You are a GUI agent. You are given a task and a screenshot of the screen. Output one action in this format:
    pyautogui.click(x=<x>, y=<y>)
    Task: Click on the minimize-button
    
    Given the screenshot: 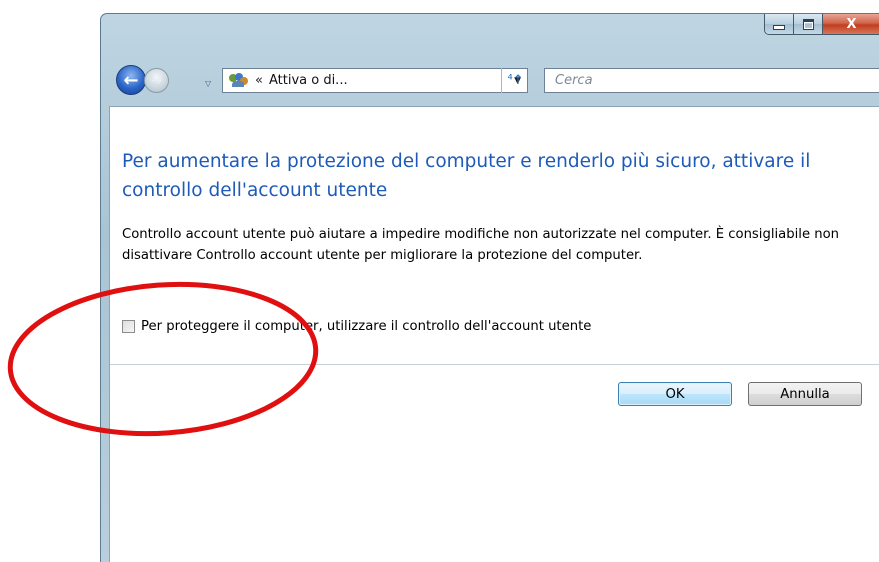 What is the action you would take?
    pyautogui.click(x=779, y=24)
    